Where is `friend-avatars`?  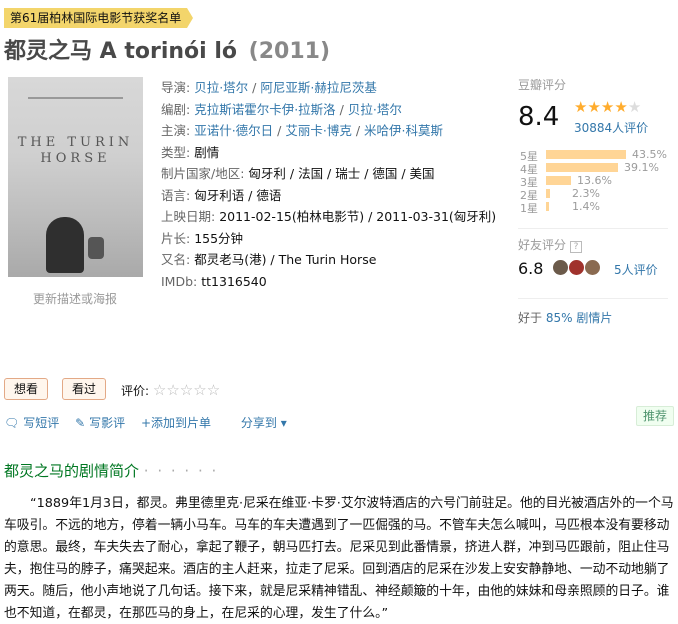
friend-avatars is located at coordinates (577, 267).